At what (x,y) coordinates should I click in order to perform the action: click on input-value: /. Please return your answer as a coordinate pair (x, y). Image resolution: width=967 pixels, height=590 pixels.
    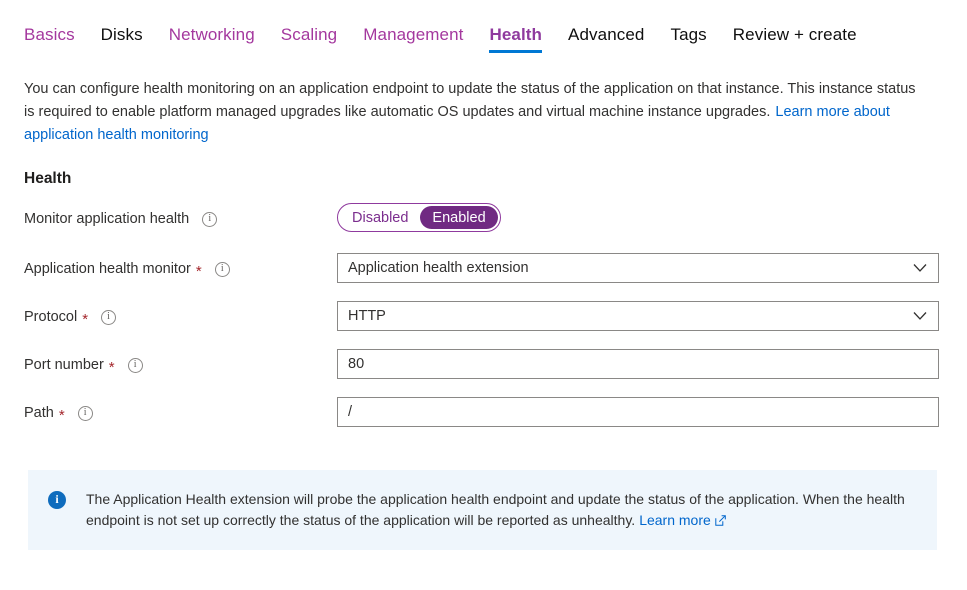
    Looking at the image, I should click on (350, 412).